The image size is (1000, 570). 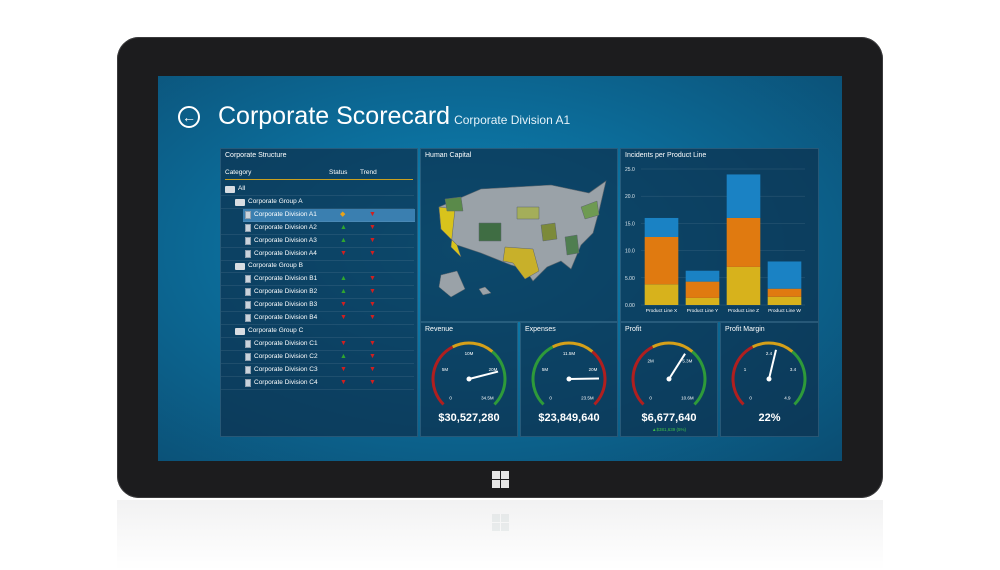 What do you see at coordinates (317, 344) in the screenshot?
I see `tree-division-row: Corporate Division C1 ▼ ▼` at bounding box center [317, 344].